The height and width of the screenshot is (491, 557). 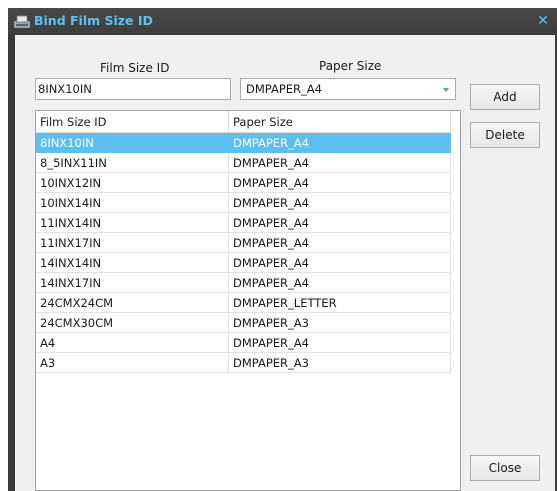 I want to click on film-size-id-cell: 8INX10IN, so click(x=132, y=143).